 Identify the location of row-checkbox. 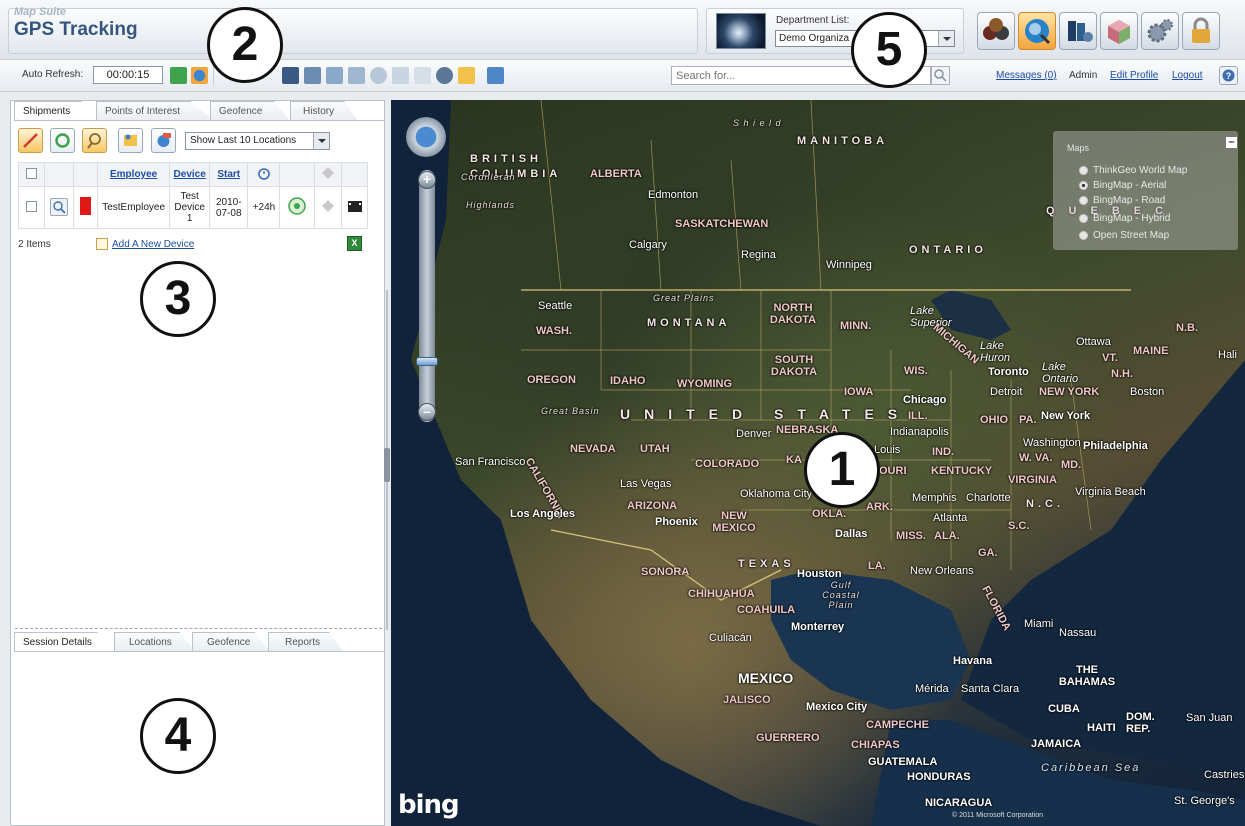
(31, 206).